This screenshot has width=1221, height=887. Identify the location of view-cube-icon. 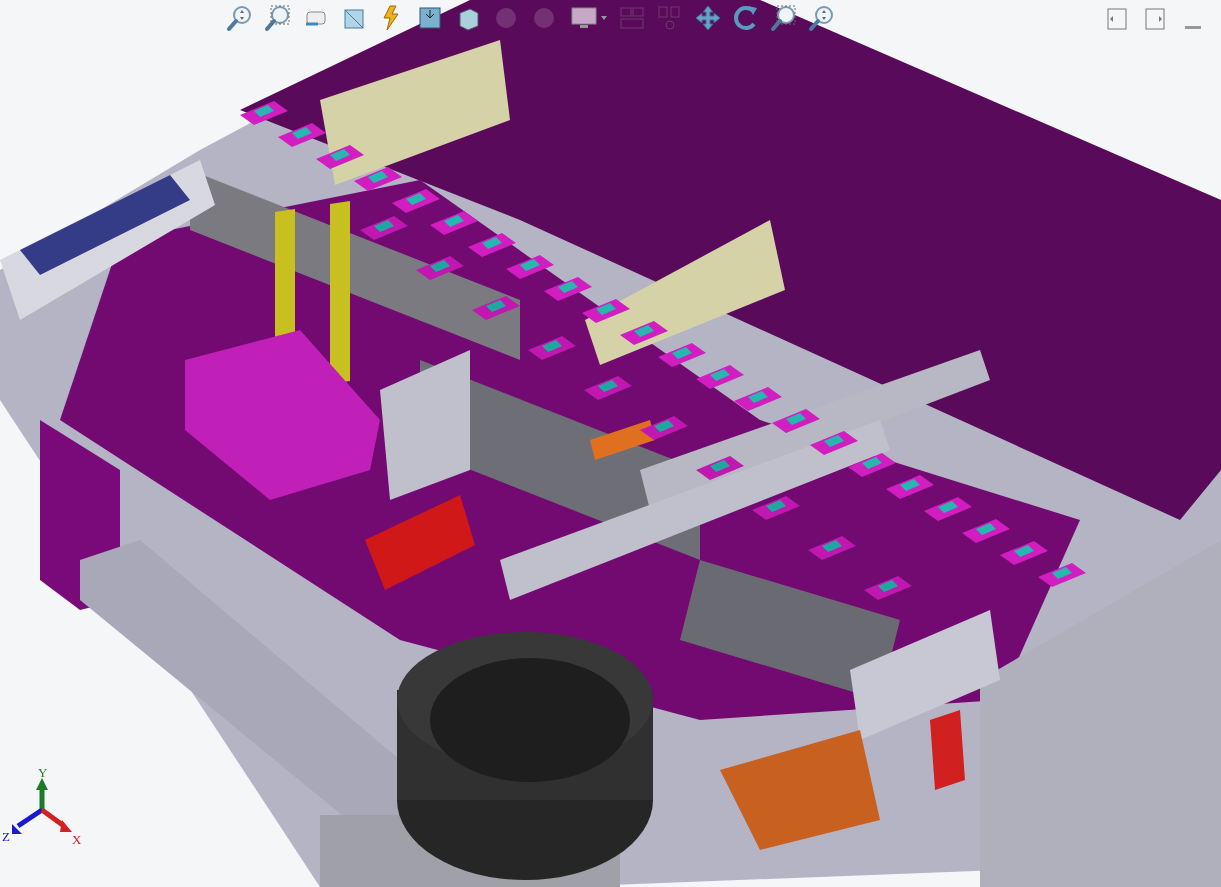
(430, 18).